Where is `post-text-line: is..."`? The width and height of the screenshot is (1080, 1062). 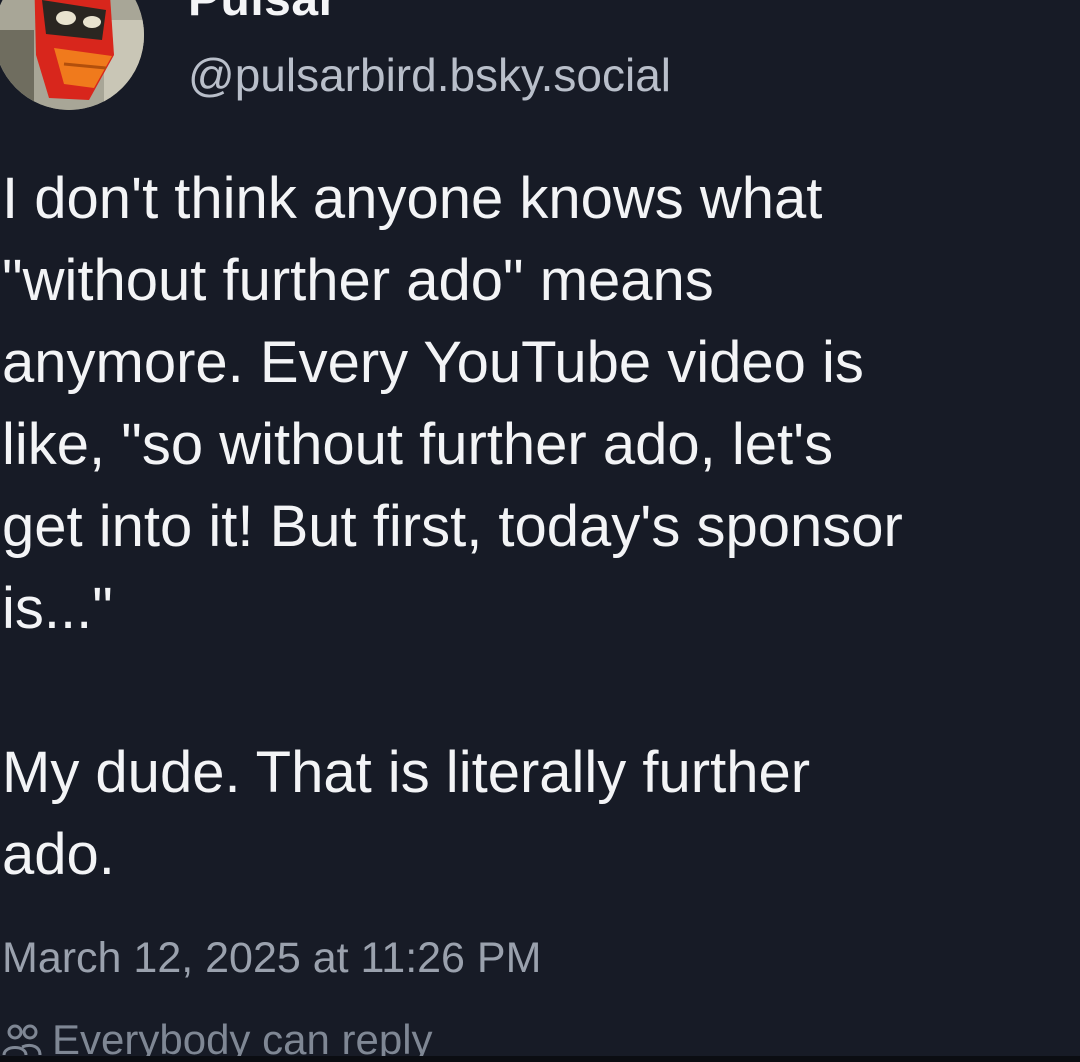
post-text-line: is..." is located at coordinates (57, 608).